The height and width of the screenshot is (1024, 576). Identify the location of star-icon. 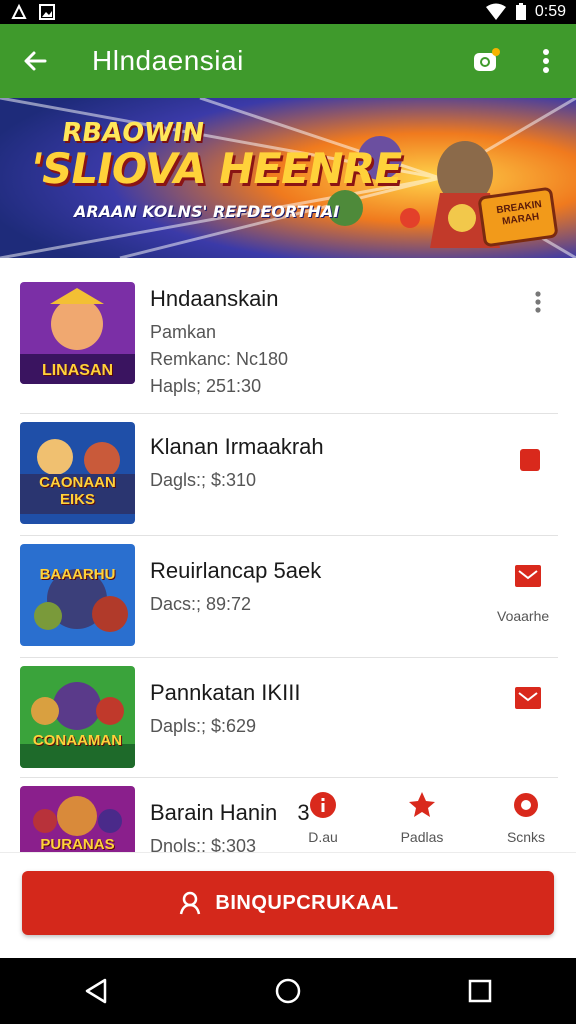
(422, 804).